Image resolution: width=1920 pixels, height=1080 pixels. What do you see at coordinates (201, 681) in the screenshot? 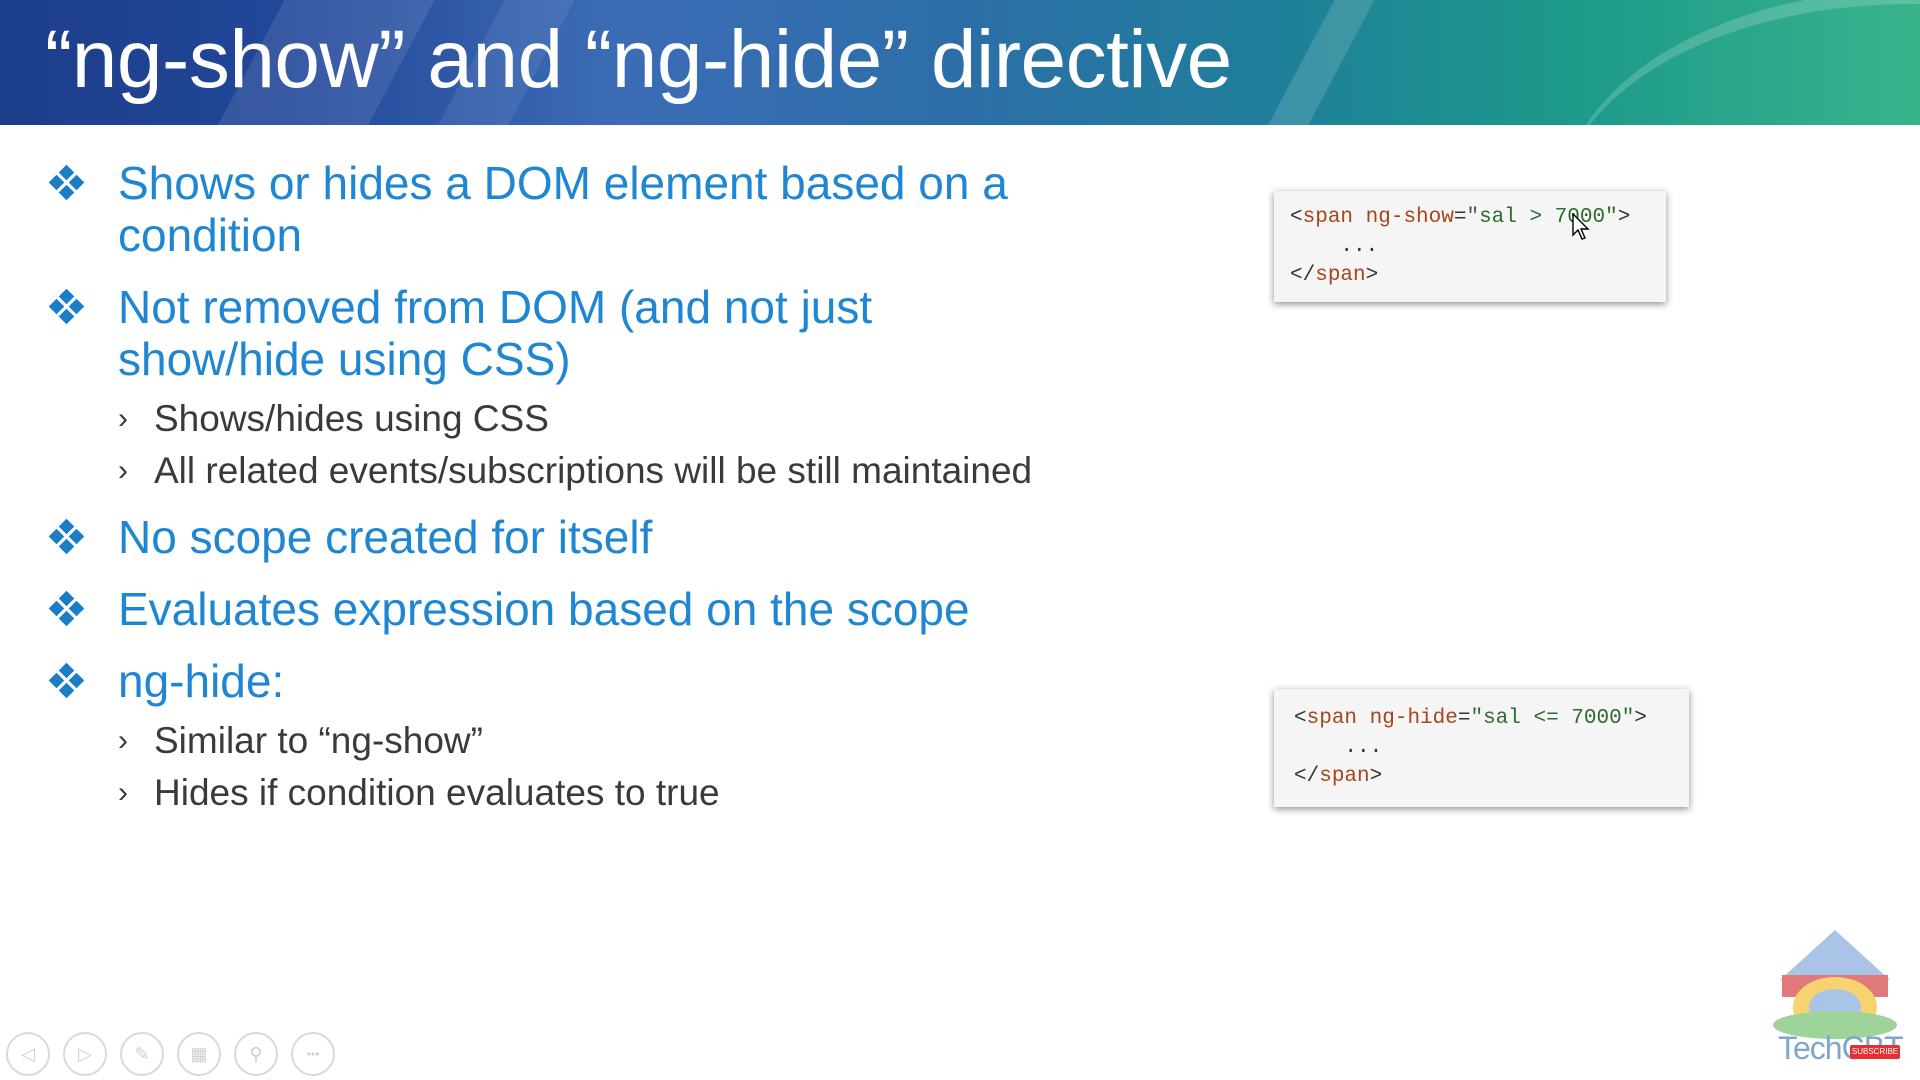
I see `bullet-5: ng-hide:` at bounding box center [201, 681].